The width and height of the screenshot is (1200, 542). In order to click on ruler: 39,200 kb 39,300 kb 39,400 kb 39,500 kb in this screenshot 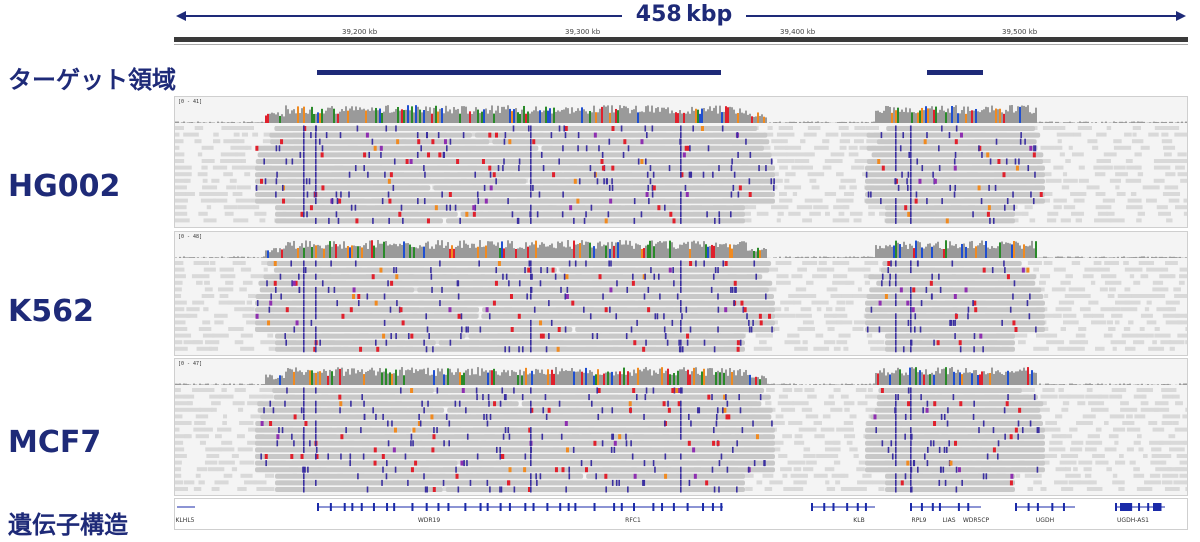, I will do `click(681, 35)`.